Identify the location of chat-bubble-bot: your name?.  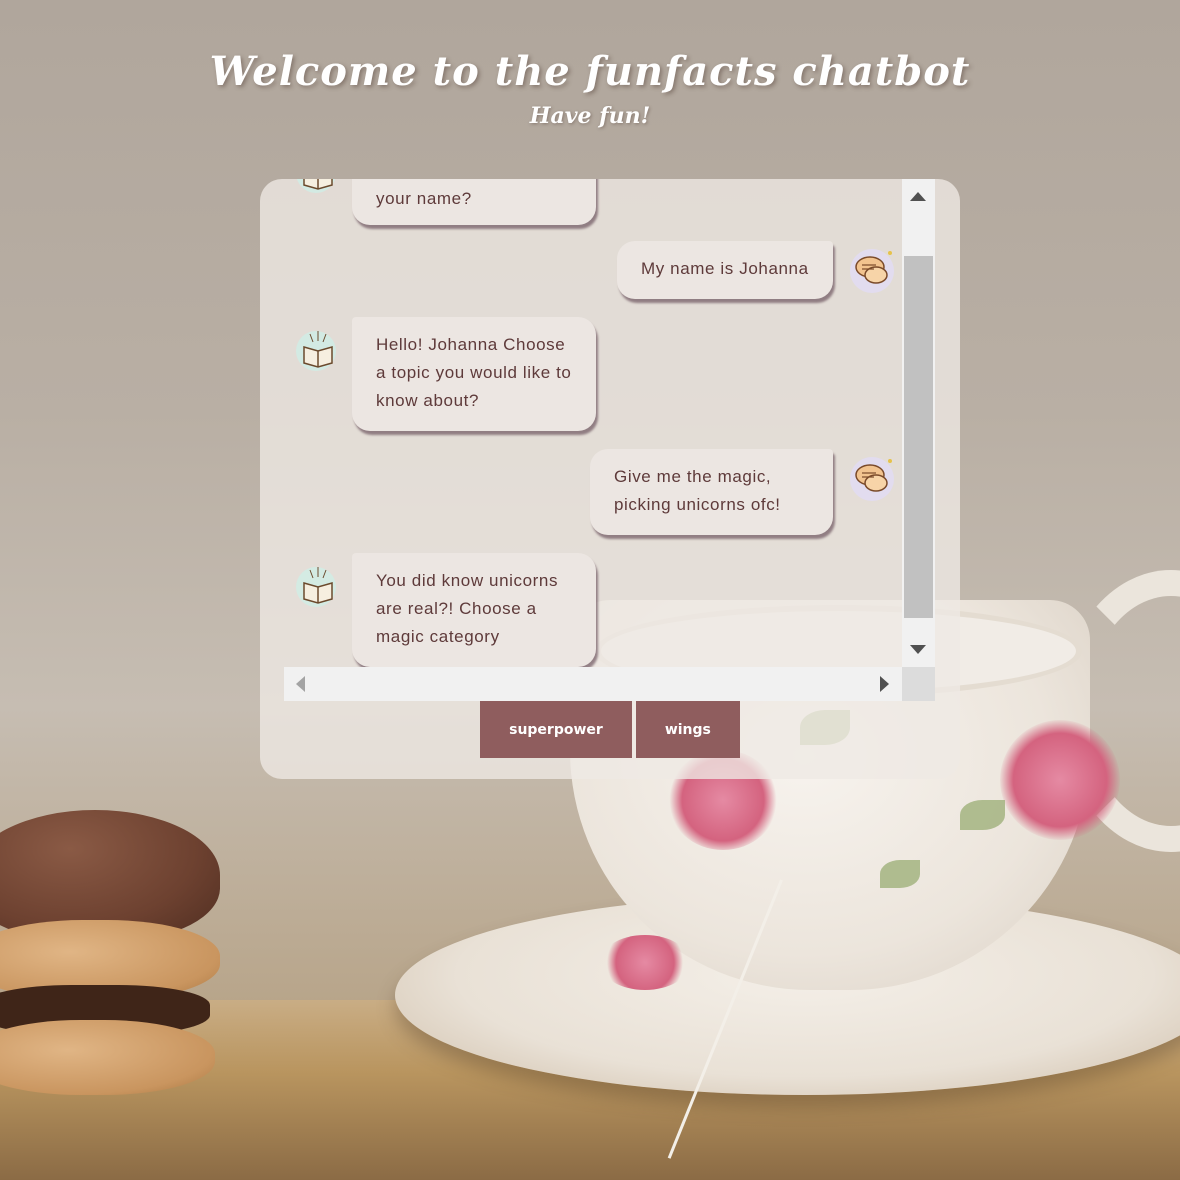
(474, 202).